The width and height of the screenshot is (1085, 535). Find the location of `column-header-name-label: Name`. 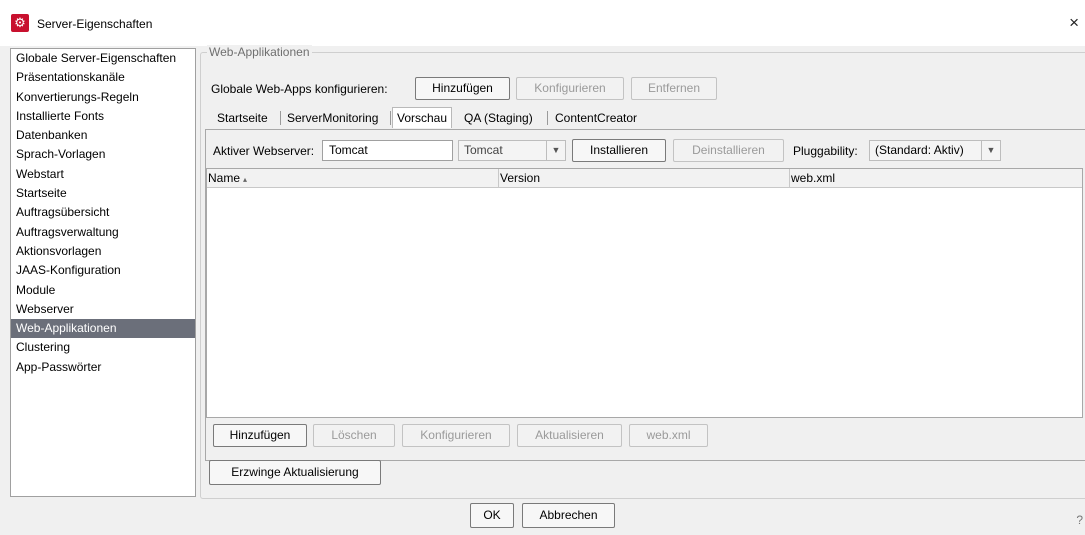

column-header-name-label: Name is located at coordinates (224, 178).